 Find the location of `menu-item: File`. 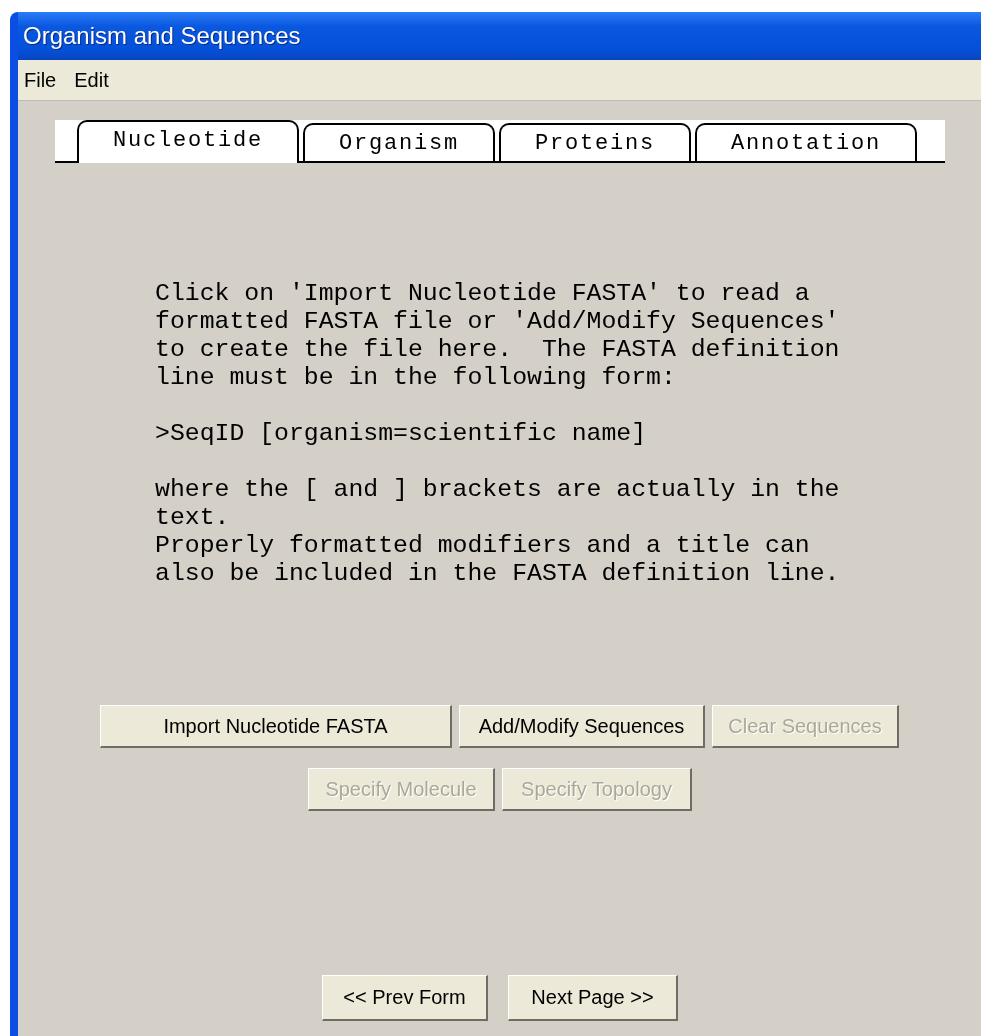

menu-item: File is located at coordinates (40, 80).